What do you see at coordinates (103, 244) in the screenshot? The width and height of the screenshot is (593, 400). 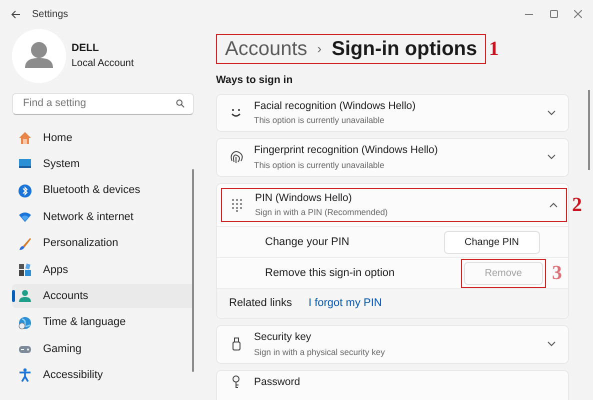 I see `nav-item: Personalization` at bounding box center [103, 244].